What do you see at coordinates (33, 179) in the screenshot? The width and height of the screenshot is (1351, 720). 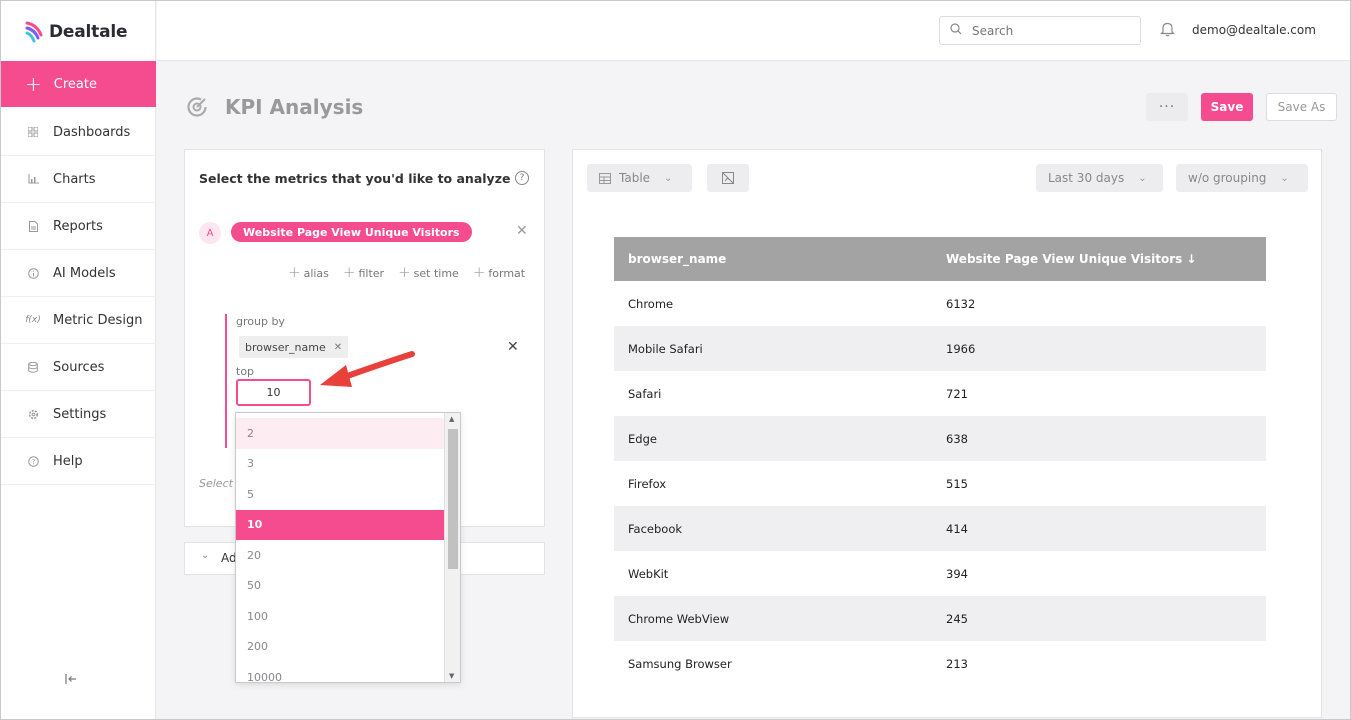 I see `bar-chart-icon` at bounding box center [33, 179].